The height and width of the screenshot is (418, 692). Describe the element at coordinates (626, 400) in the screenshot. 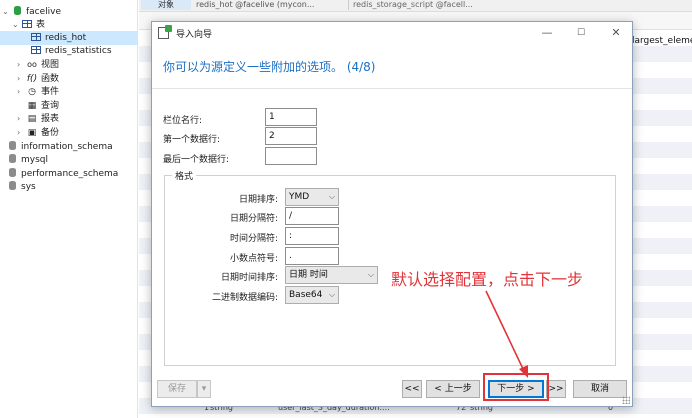

I see `resize-grip-icon` at that location.